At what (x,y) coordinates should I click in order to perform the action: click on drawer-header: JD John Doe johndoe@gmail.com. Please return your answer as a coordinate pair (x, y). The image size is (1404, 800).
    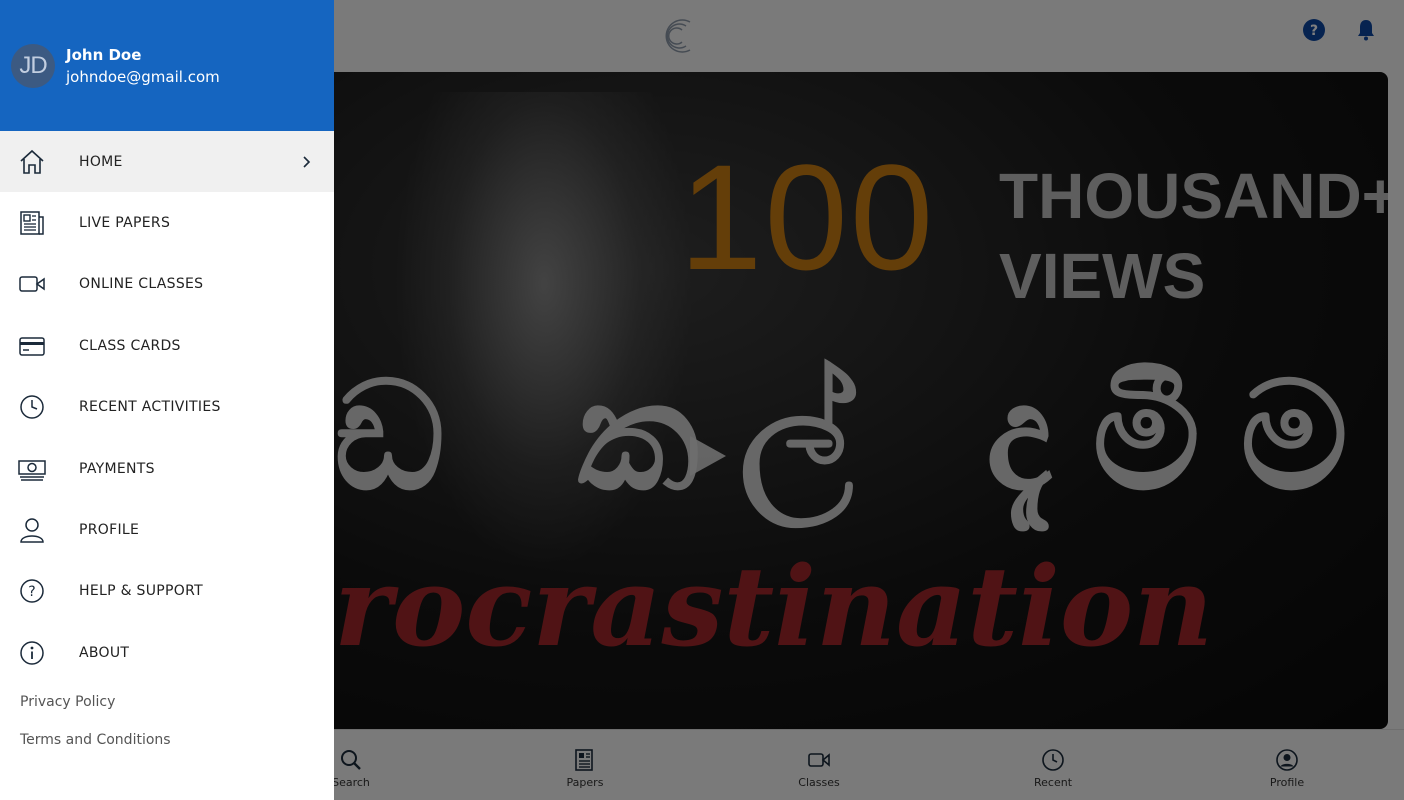
    Looking at the image, I should click on (167, 65).